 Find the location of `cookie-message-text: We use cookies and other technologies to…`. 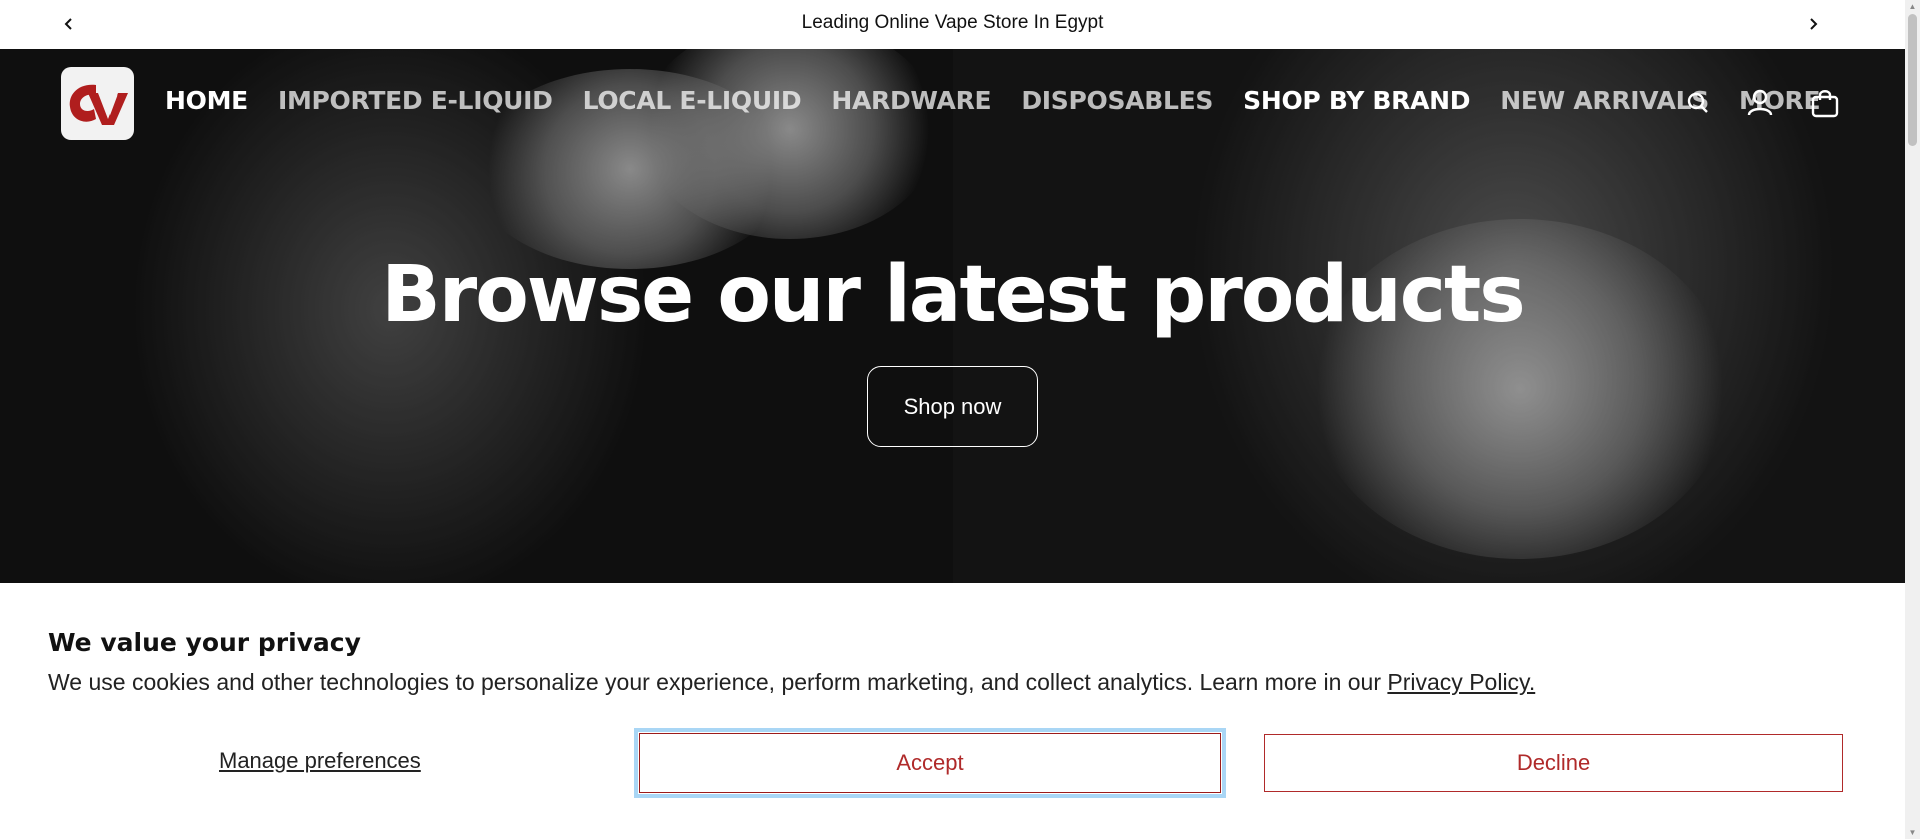

cookie-message-text: We use cookies and other technologies to… is located at coordinates (718, 682).